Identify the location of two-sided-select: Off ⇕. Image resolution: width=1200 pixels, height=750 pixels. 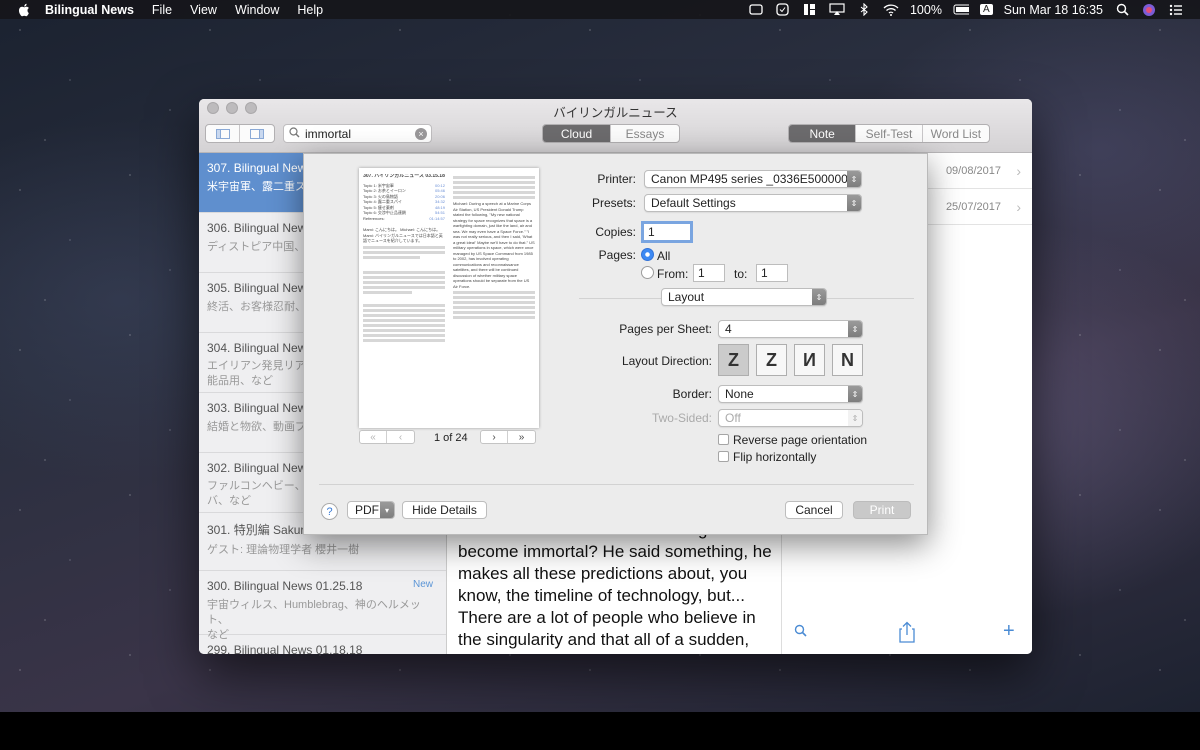
(790, 418).